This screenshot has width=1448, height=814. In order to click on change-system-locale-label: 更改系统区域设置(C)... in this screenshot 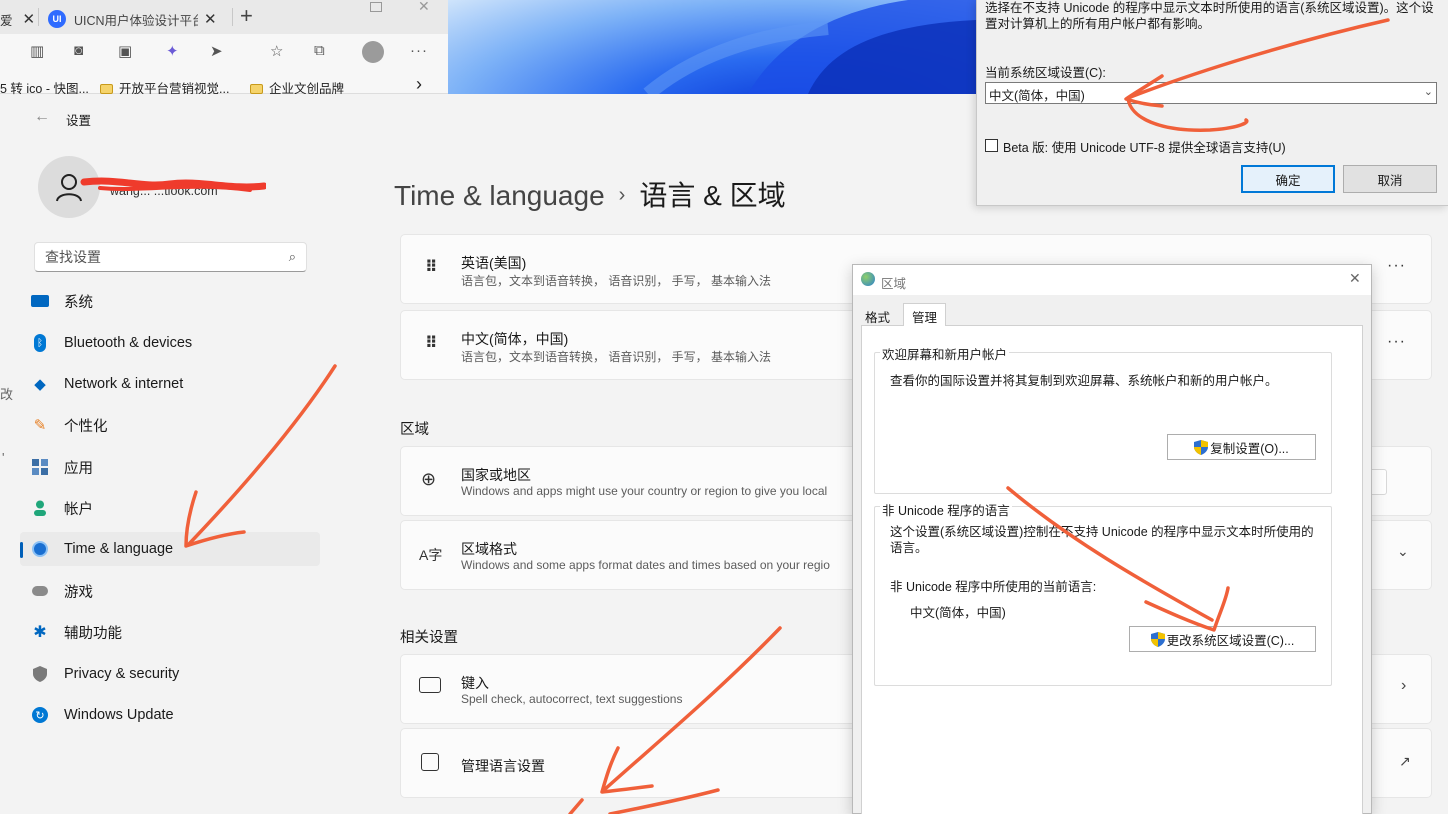, I will do `click(1230, 640)`.